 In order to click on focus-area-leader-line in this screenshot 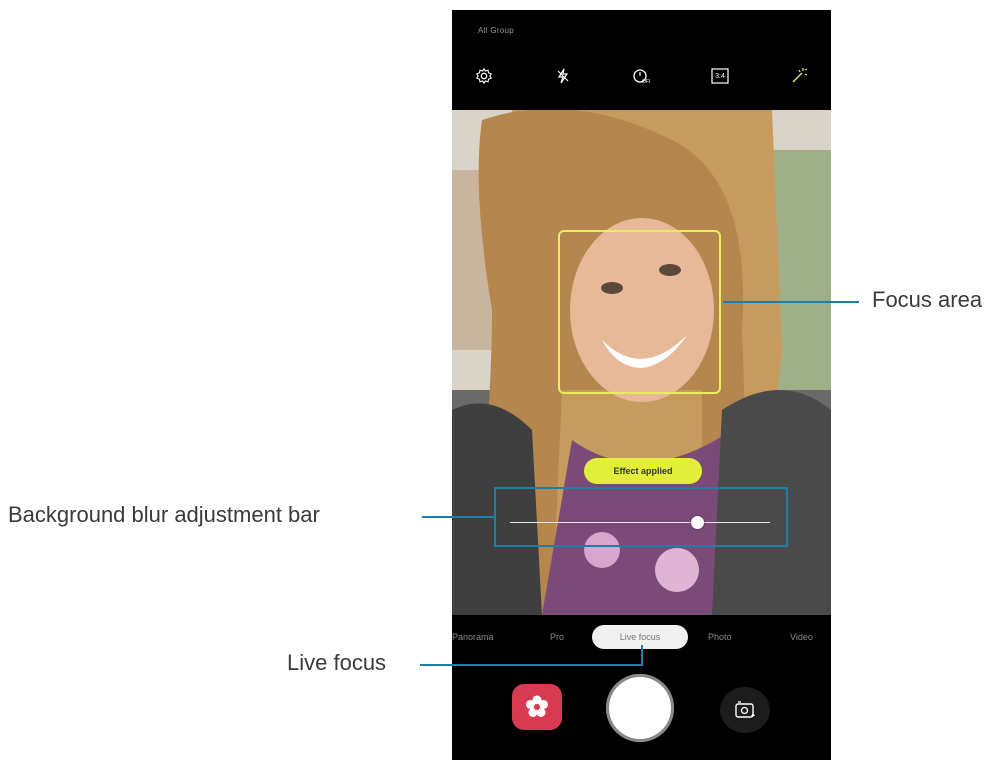, I will do `click(791, 302)`.